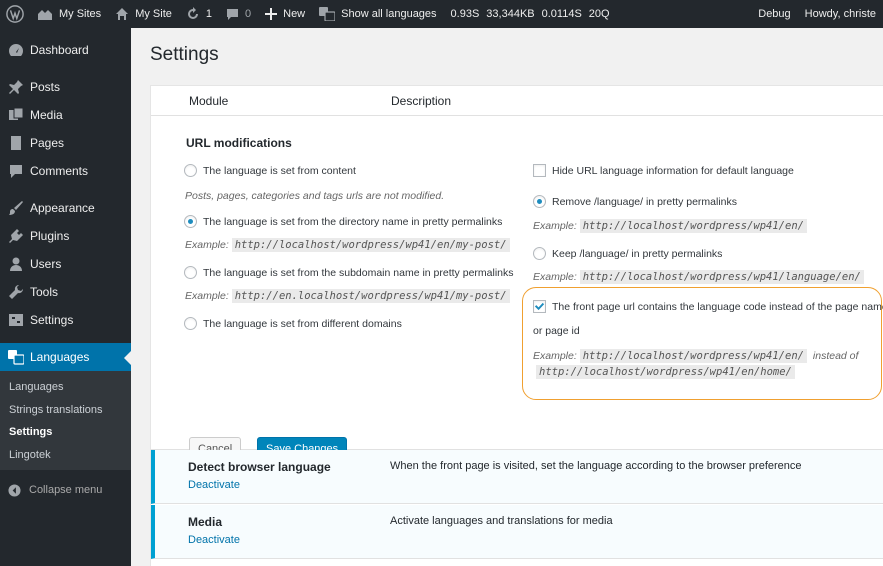 This screenshot has width=883, height=566. I want to click on sidebar-item-pages: Pages, so click(65, 143).